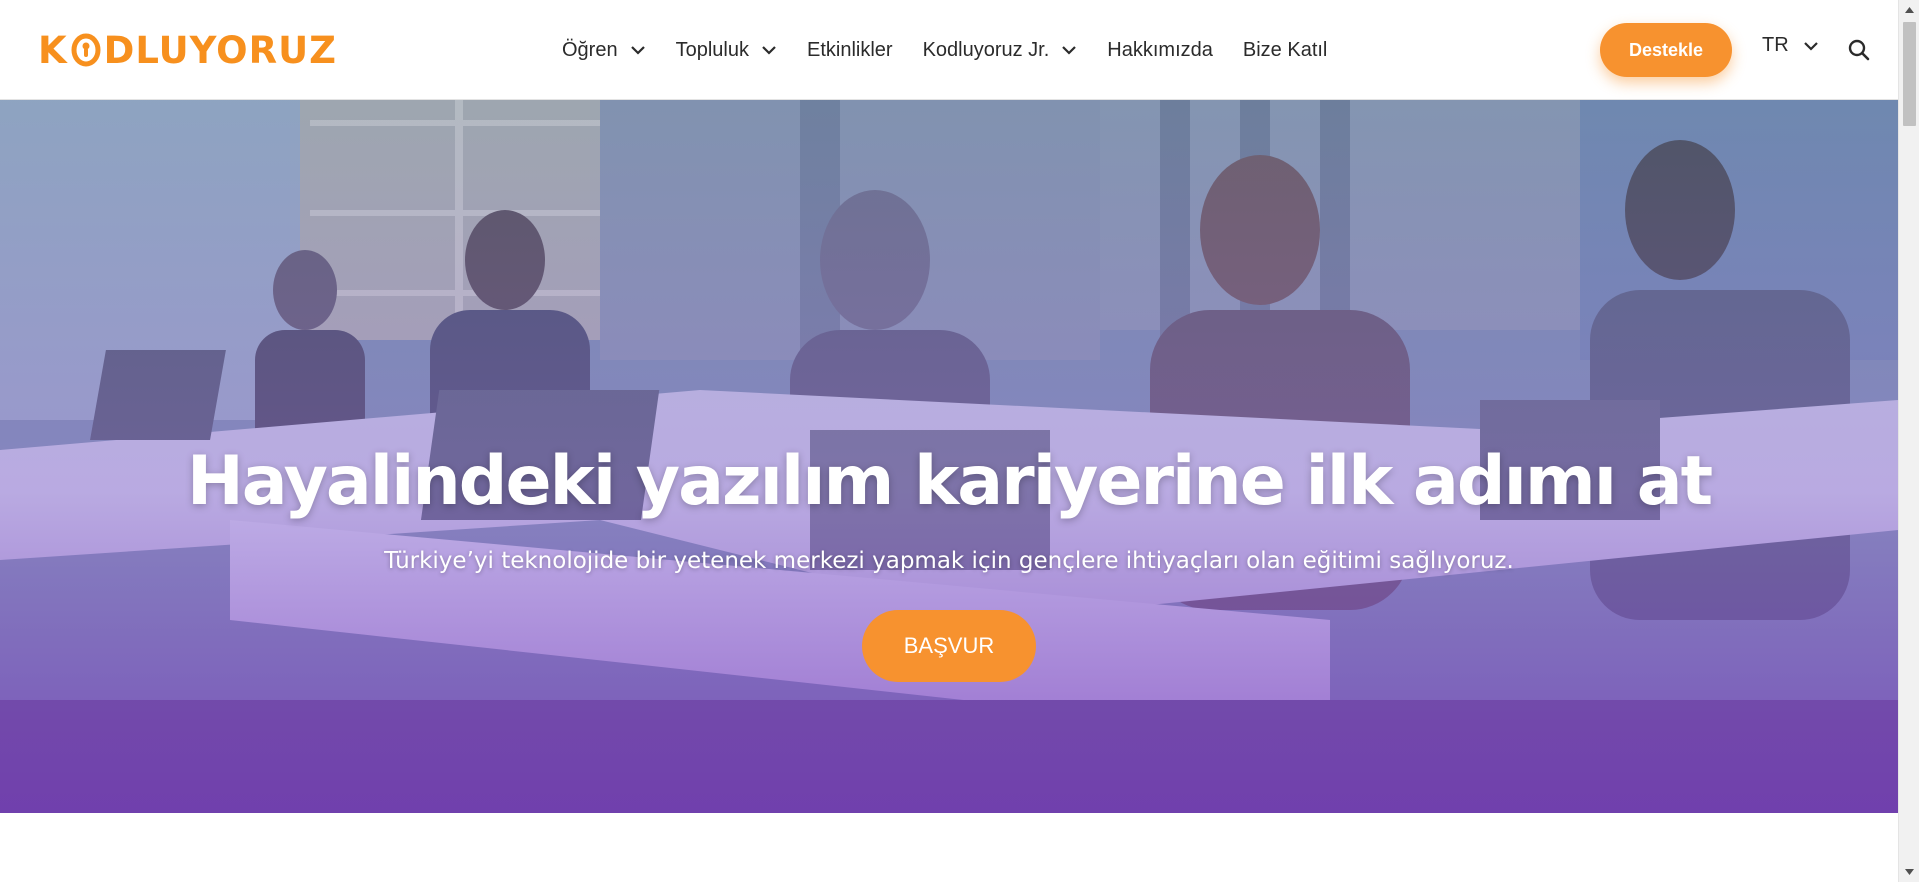  I want to click on logo-text-rest: DLUYORUZ, so click(220, 50).